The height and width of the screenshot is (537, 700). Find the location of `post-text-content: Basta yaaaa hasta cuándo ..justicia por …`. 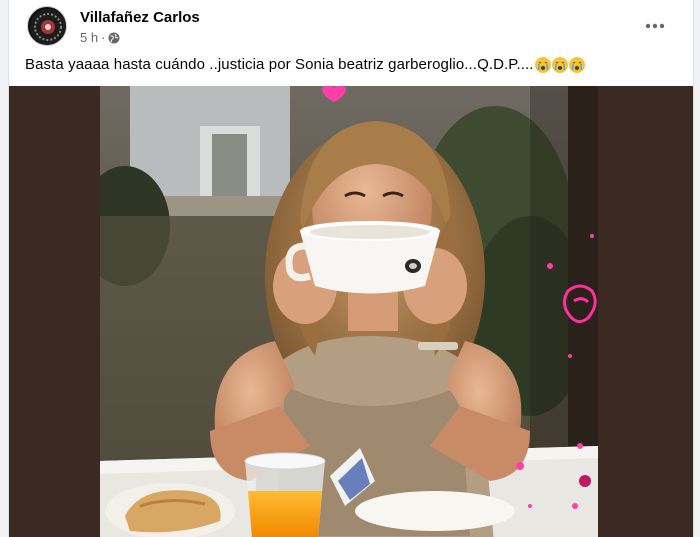

post-text-content: Basta yaaaa hasta cuándo ..justicia por … is located at coordinates (279, 64).